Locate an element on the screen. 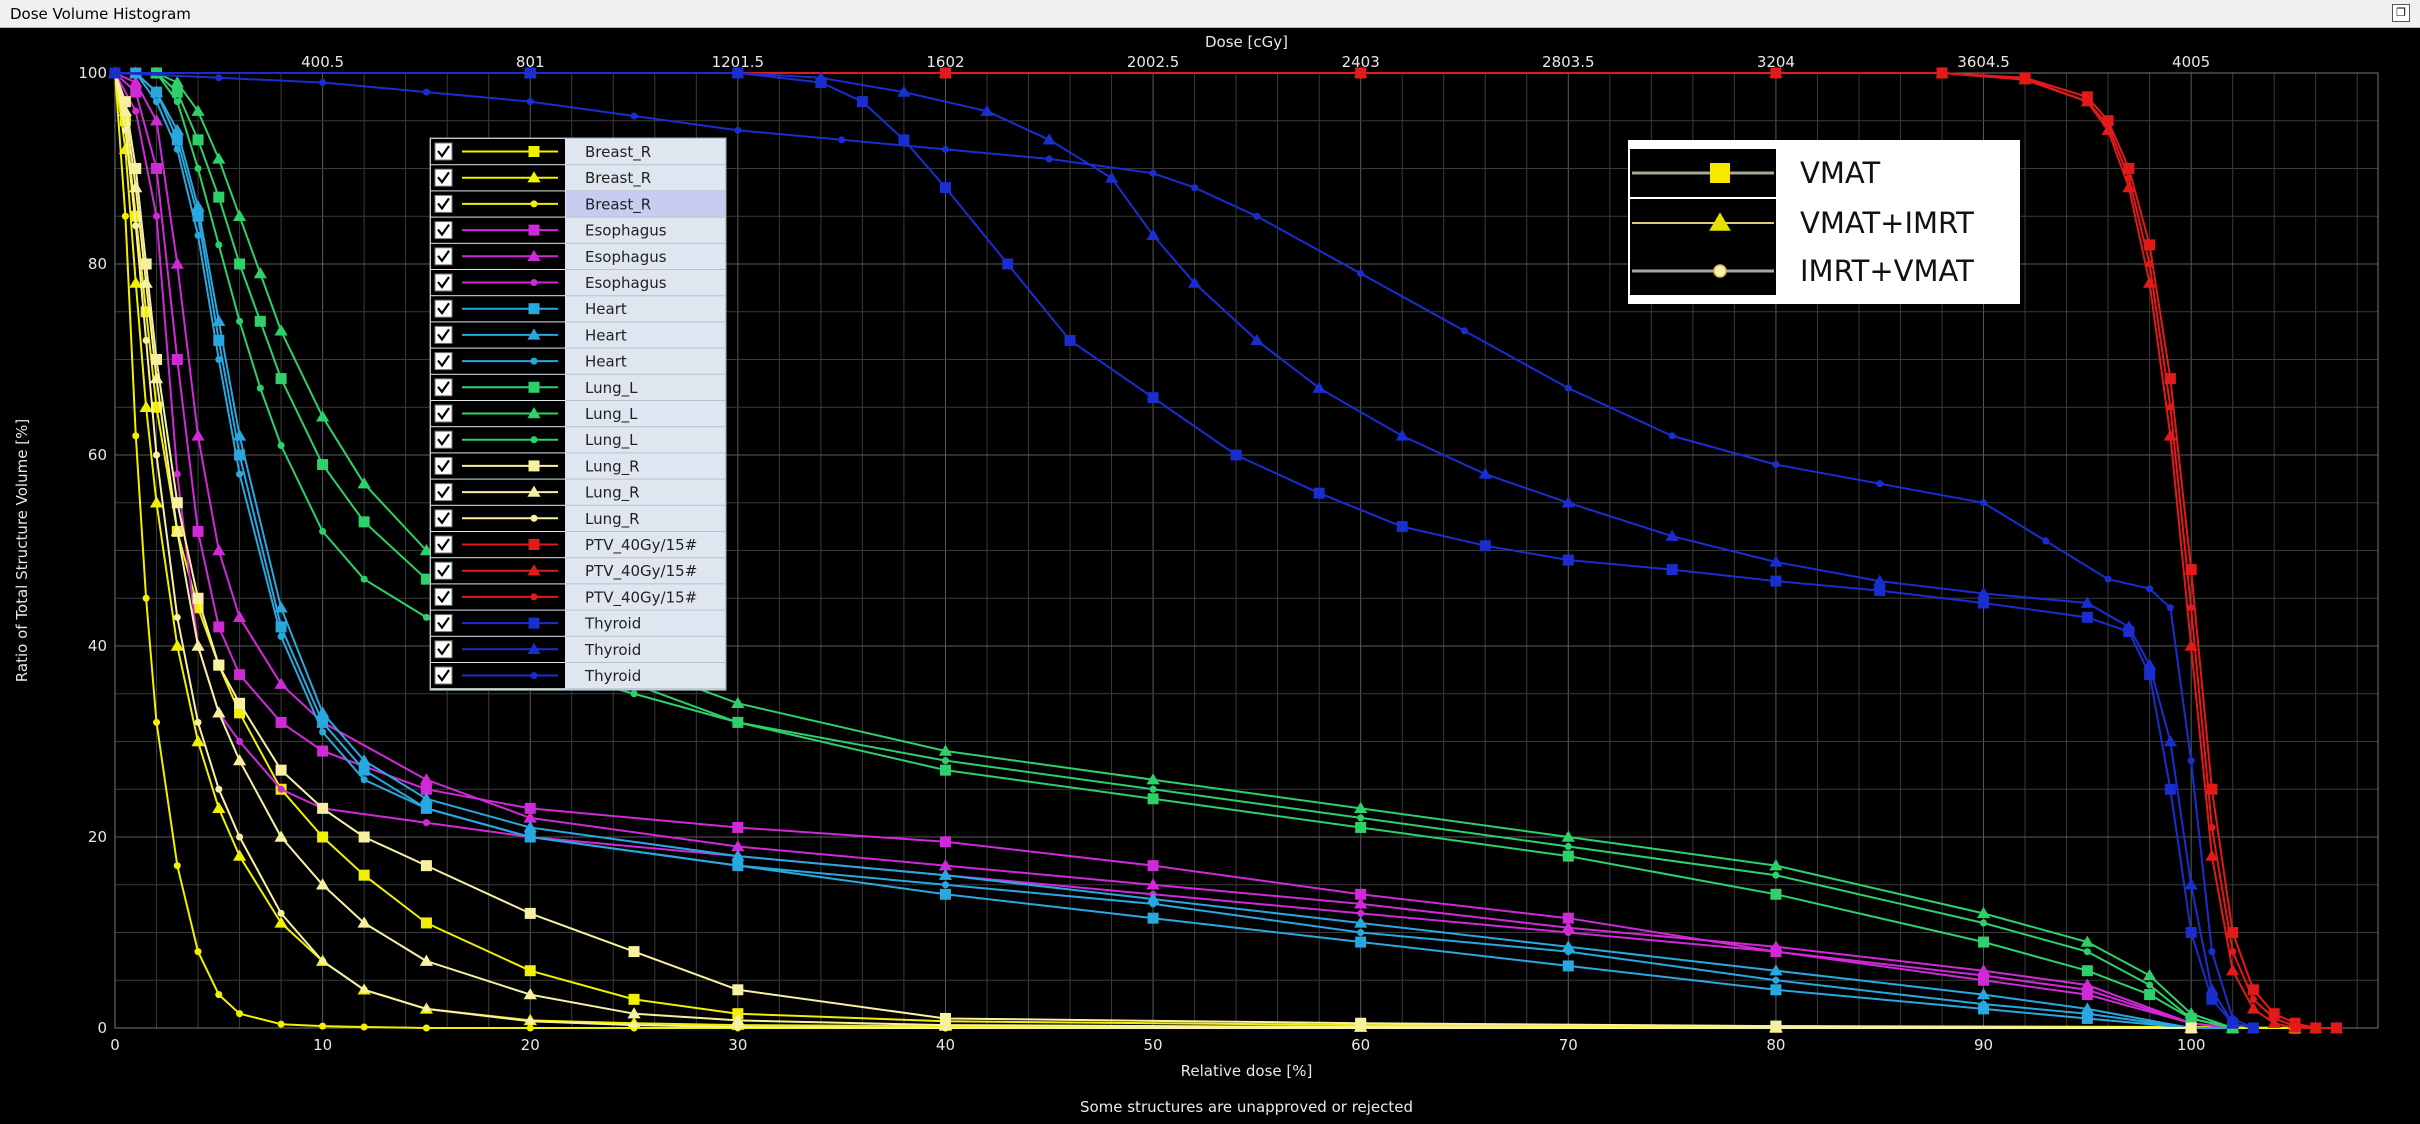  restore-window-icon: ❐ is located at coordinates (2401, 13).